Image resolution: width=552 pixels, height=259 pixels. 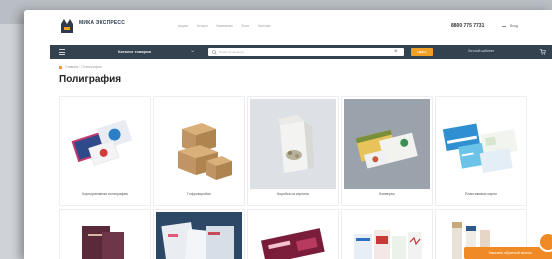 What do you see at coordinates (508, 253) in the screenshot?
I see `callback-button: Заказать обратный звонок` at bounding box center [508, 253].